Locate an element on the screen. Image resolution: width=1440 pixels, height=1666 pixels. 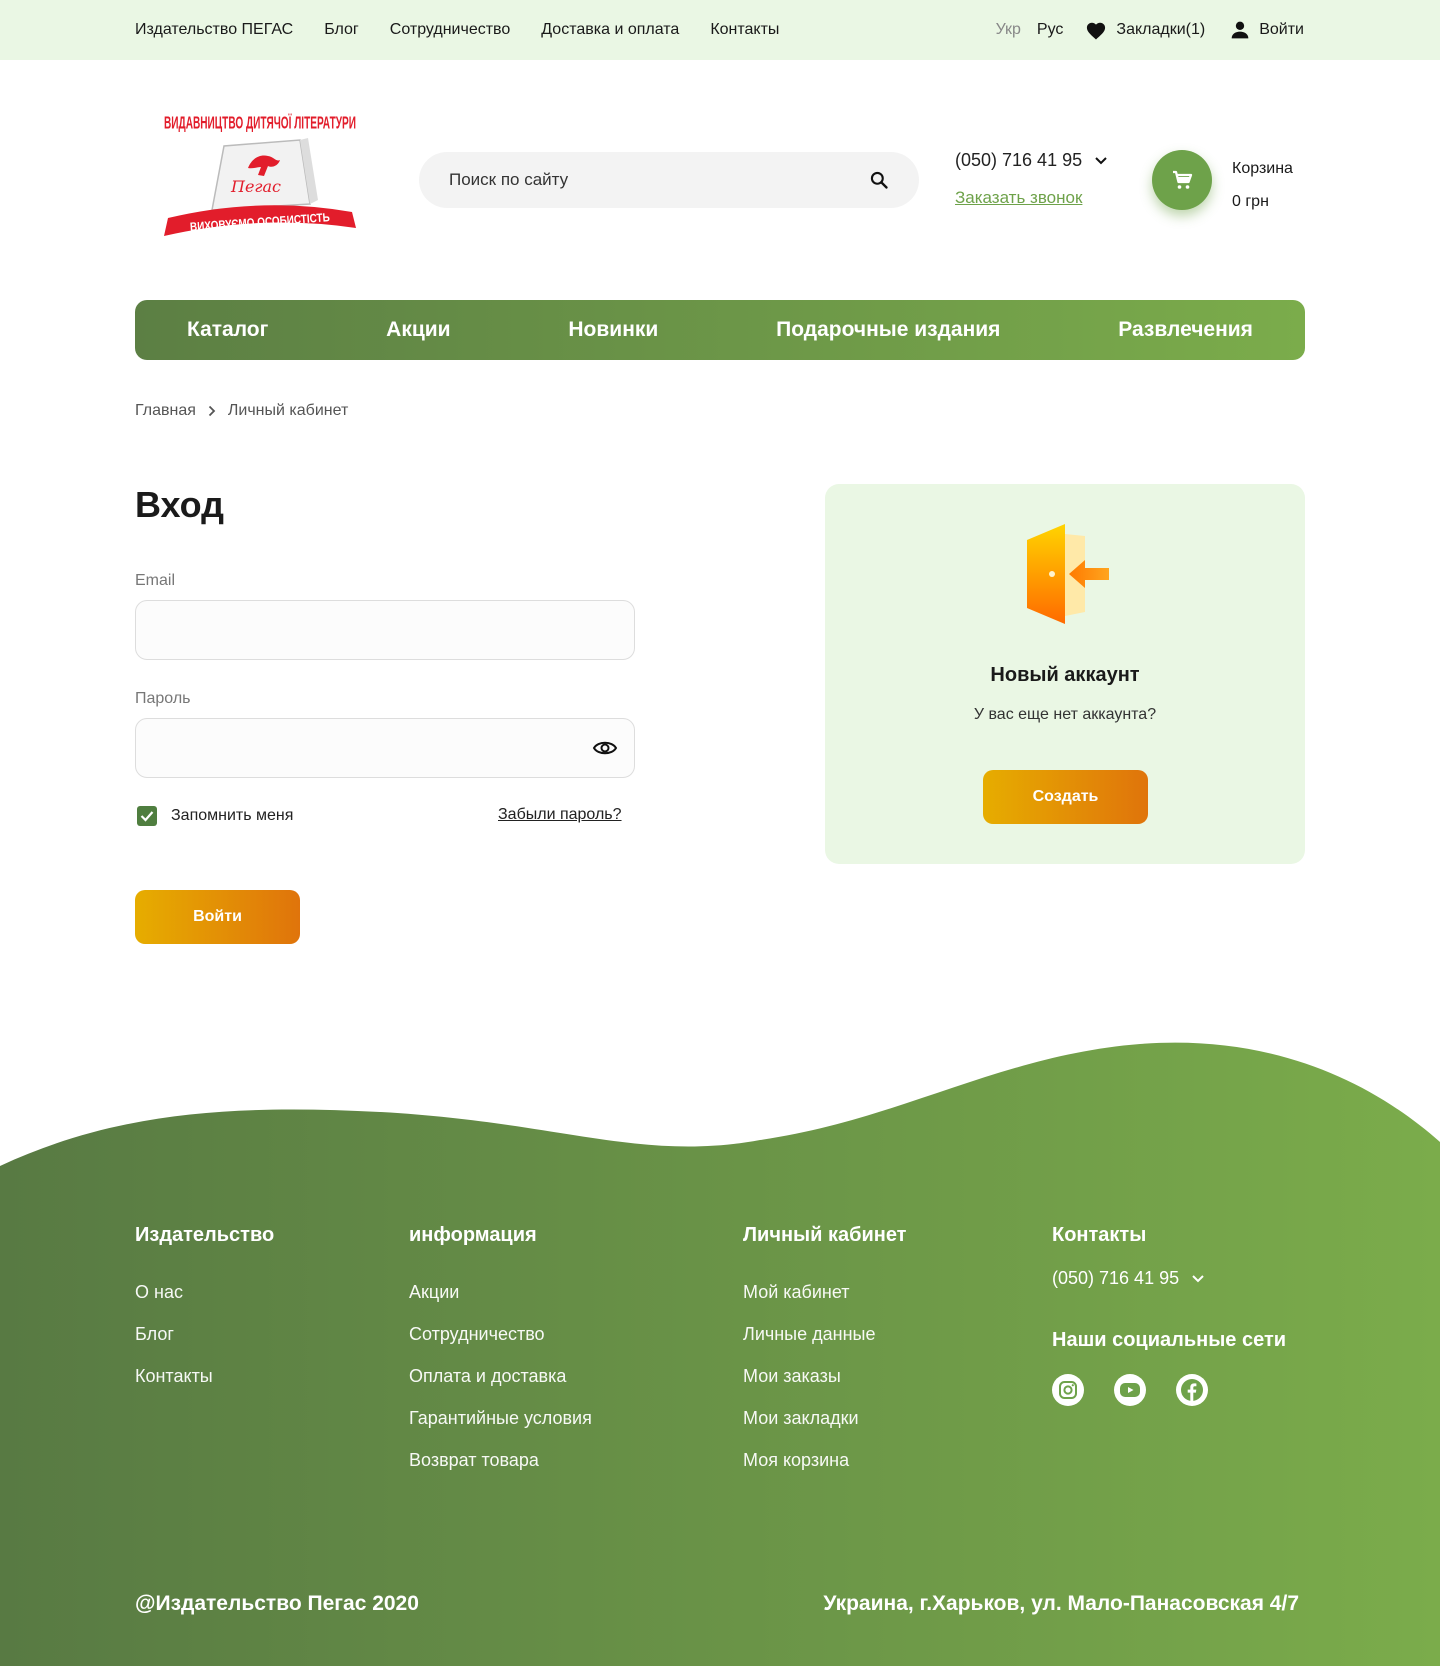
cart-button is located at coordinates (1182, 180).